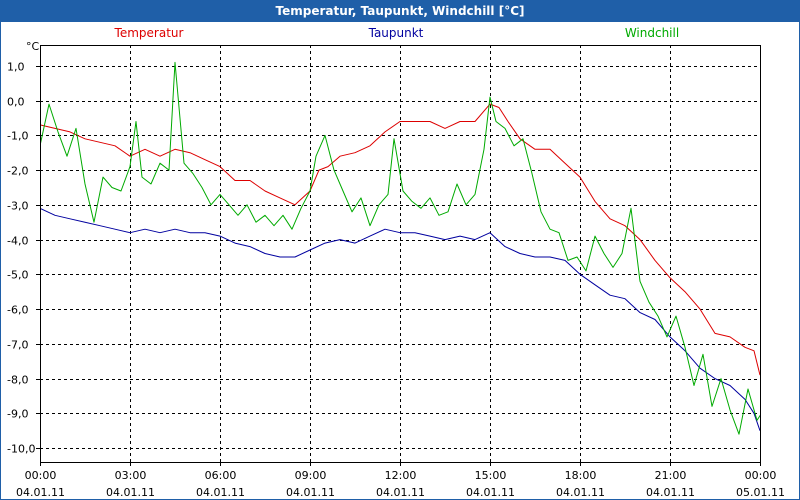 This screenshot has height=500, width=800. Describe the element at coordinates (17, 380) in the screenshot. I see `y-tick-label: -8,0` at that location.